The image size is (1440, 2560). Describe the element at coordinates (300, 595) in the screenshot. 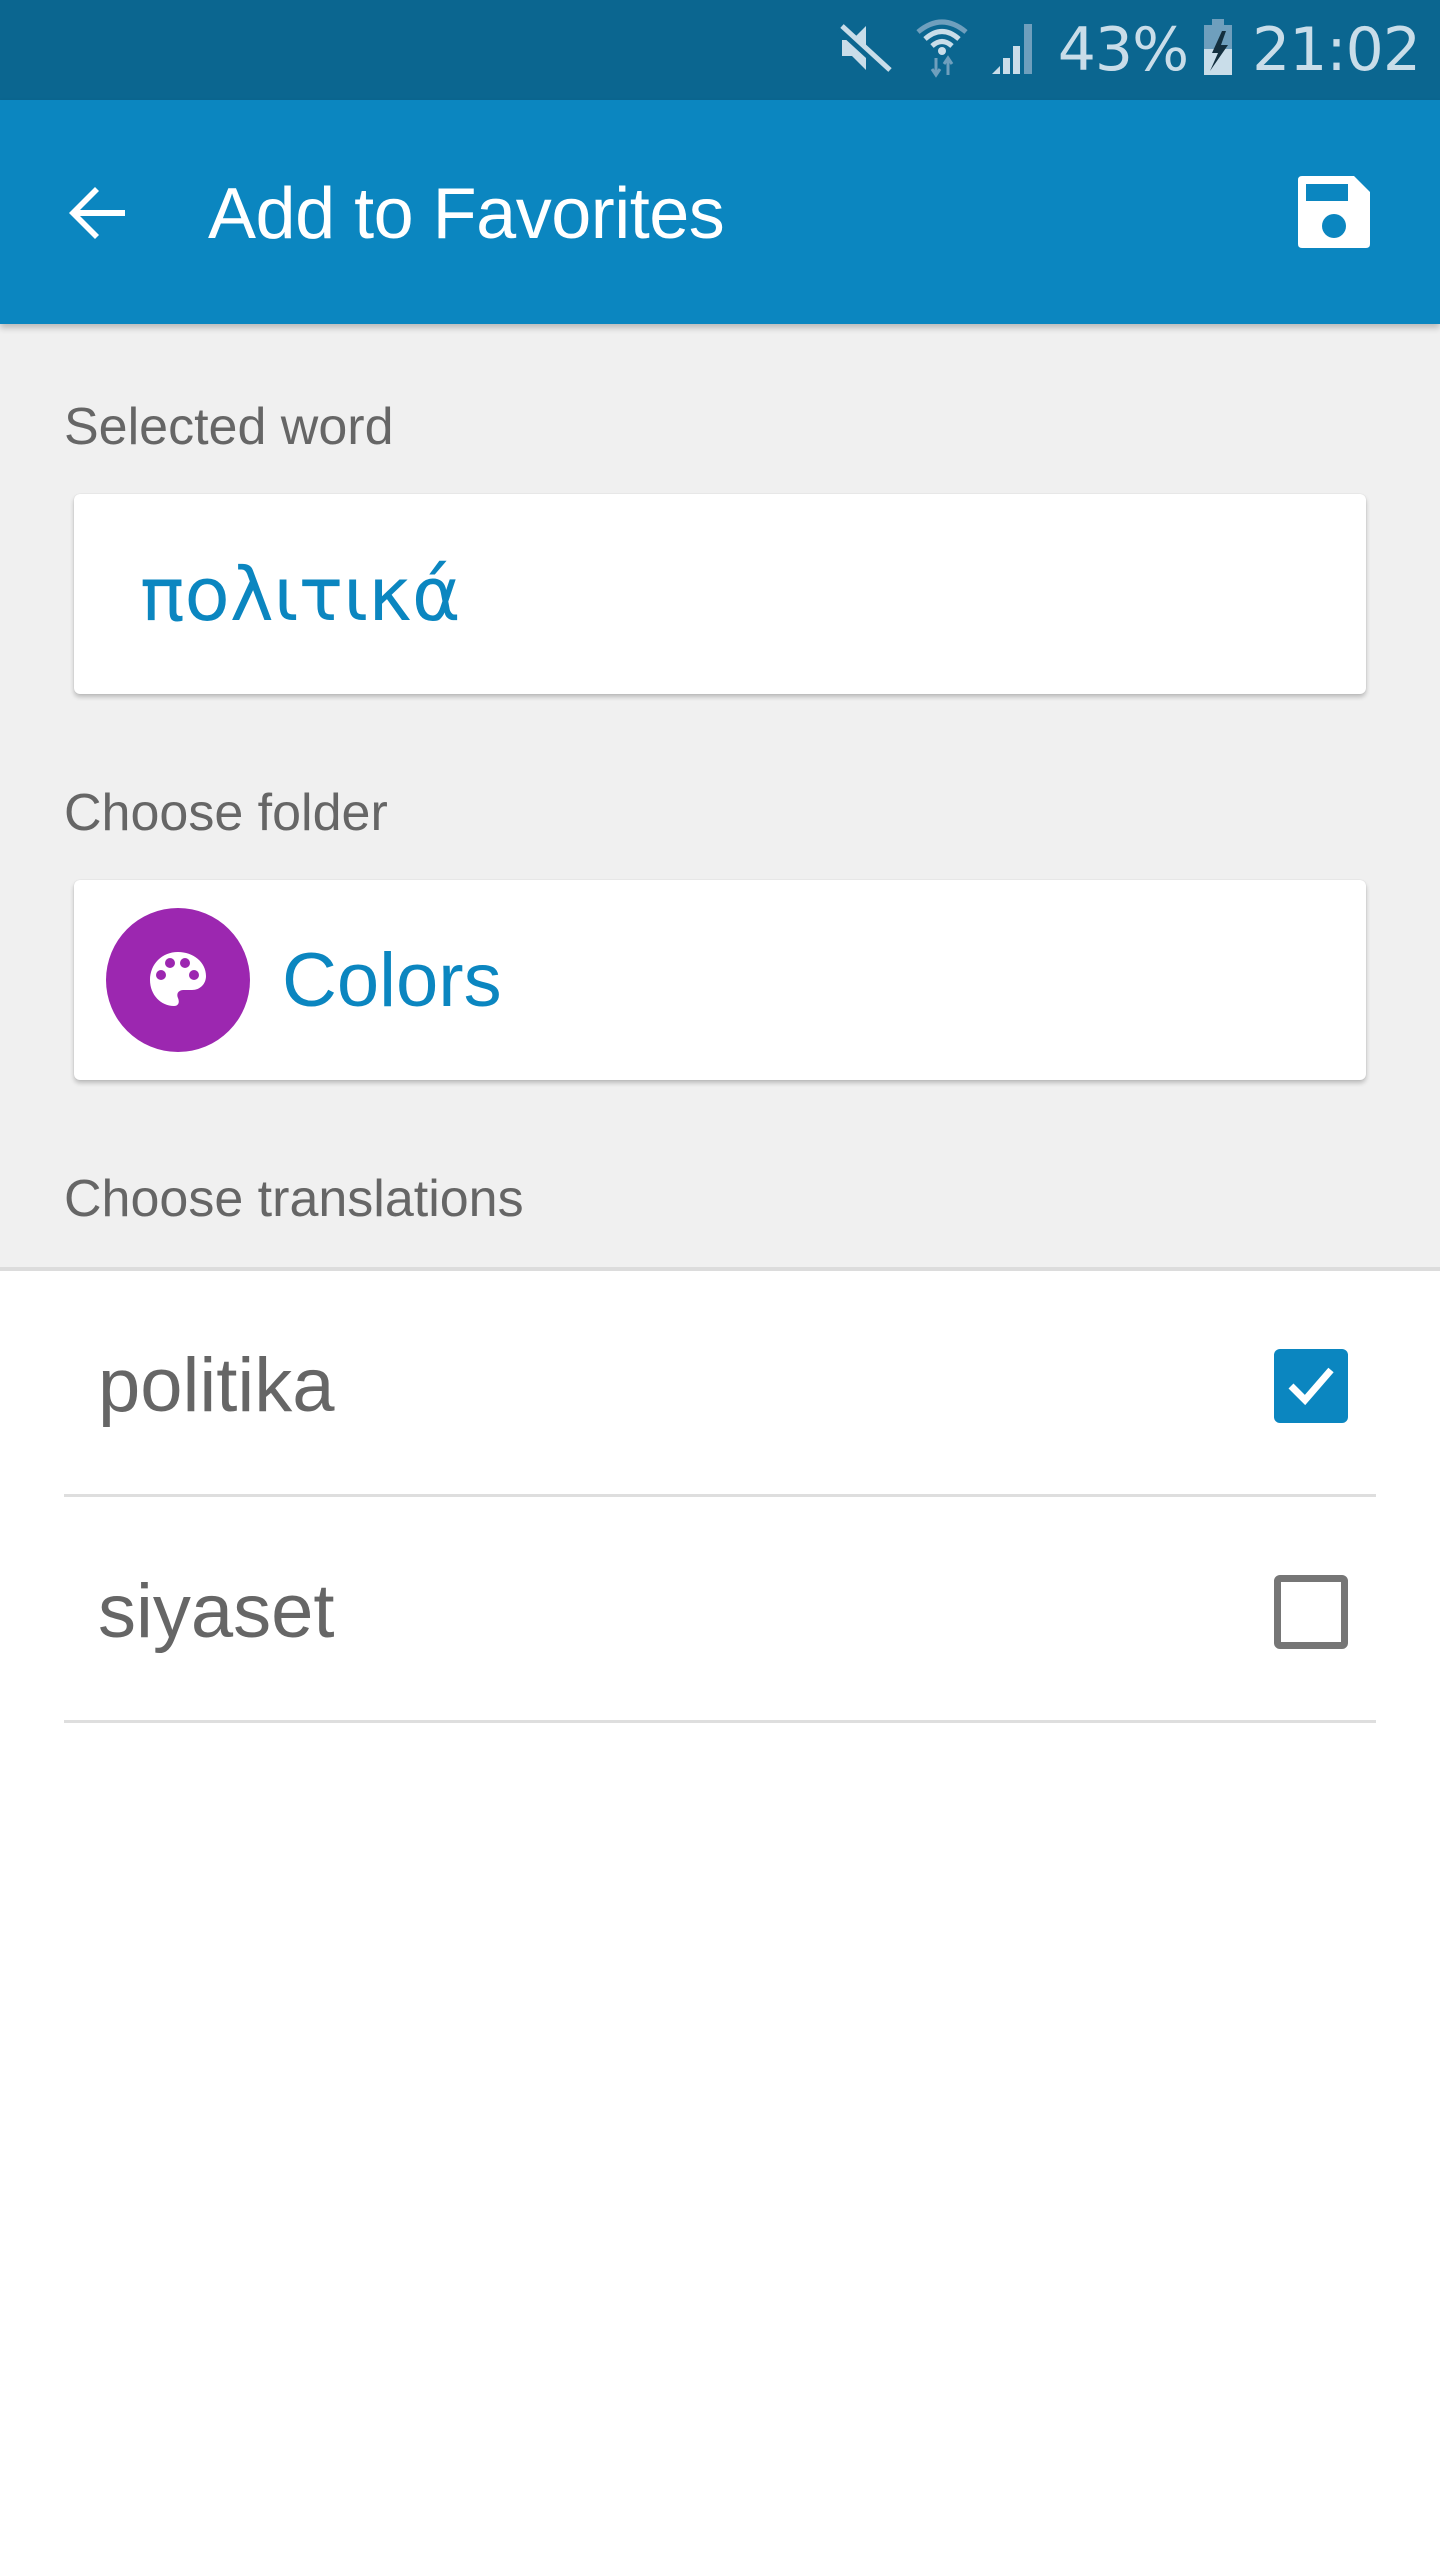

I see `selected-word-value: πολιτικά` at that location.